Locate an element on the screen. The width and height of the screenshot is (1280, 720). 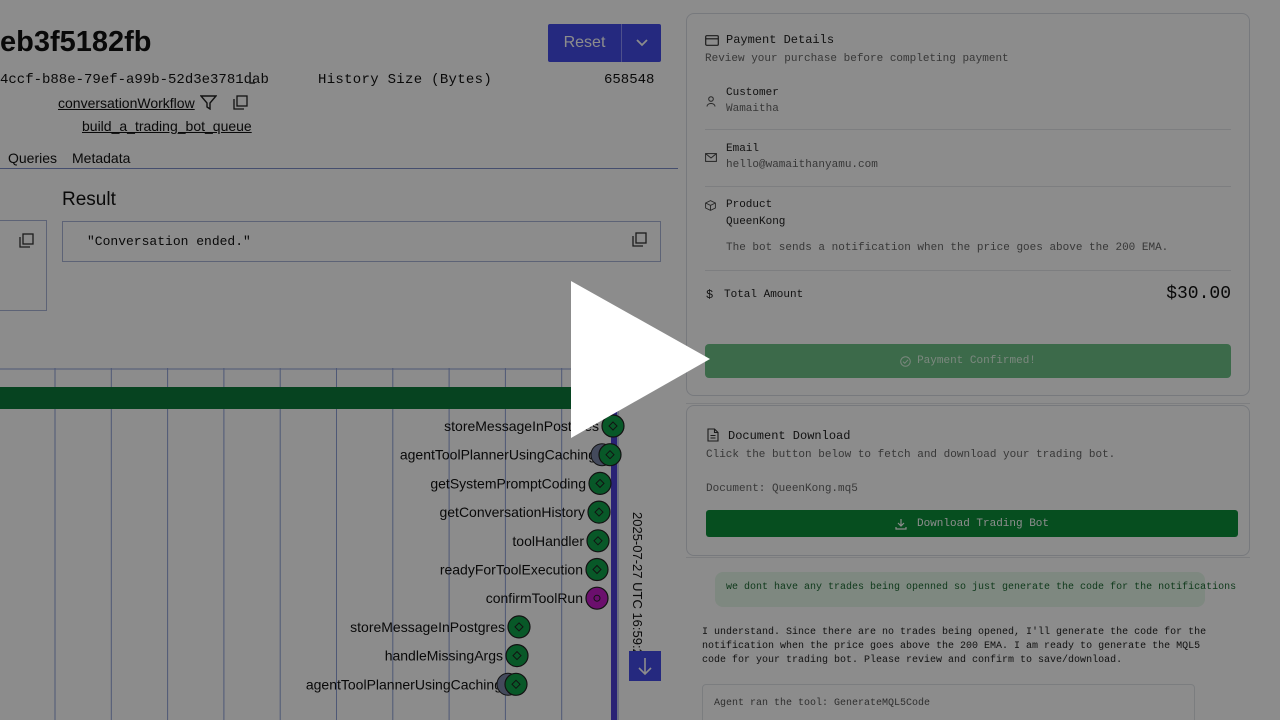
reset-dropdown-button is located at coordinates (641, 43).